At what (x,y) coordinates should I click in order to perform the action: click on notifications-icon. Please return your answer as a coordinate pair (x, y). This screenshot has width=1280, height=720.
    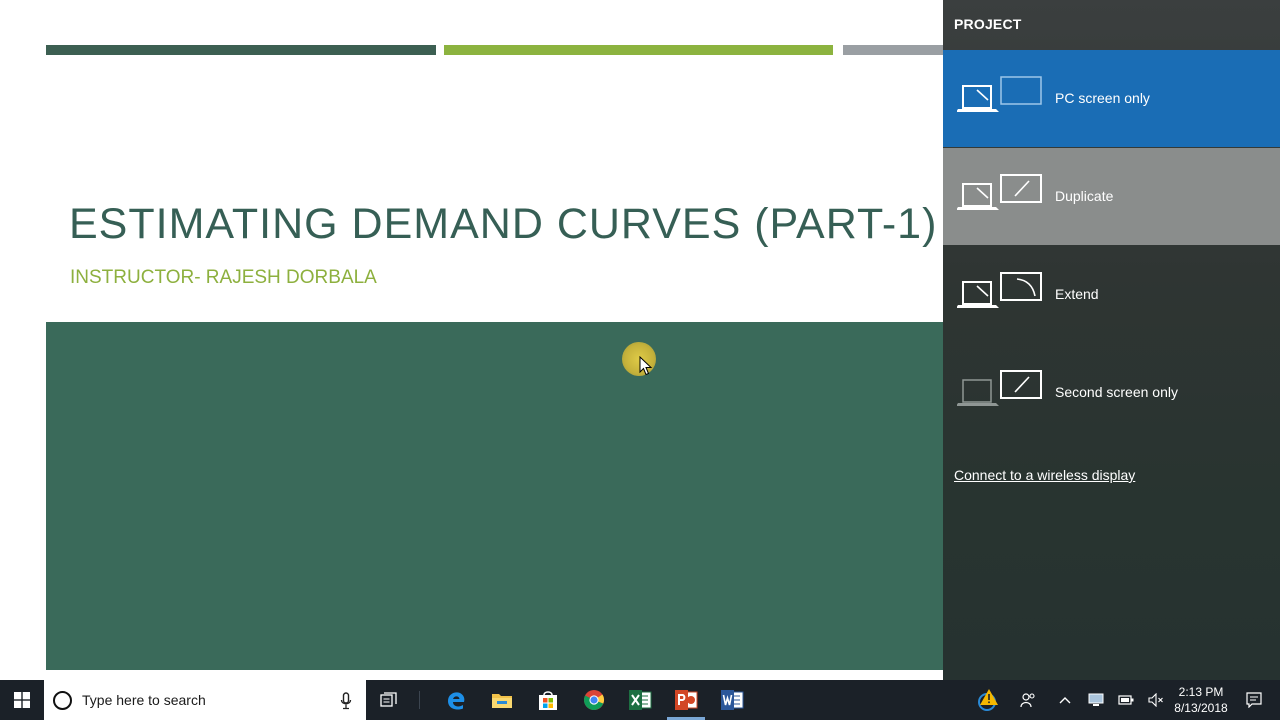
    Looking at the image, I should click on (1254, 700).